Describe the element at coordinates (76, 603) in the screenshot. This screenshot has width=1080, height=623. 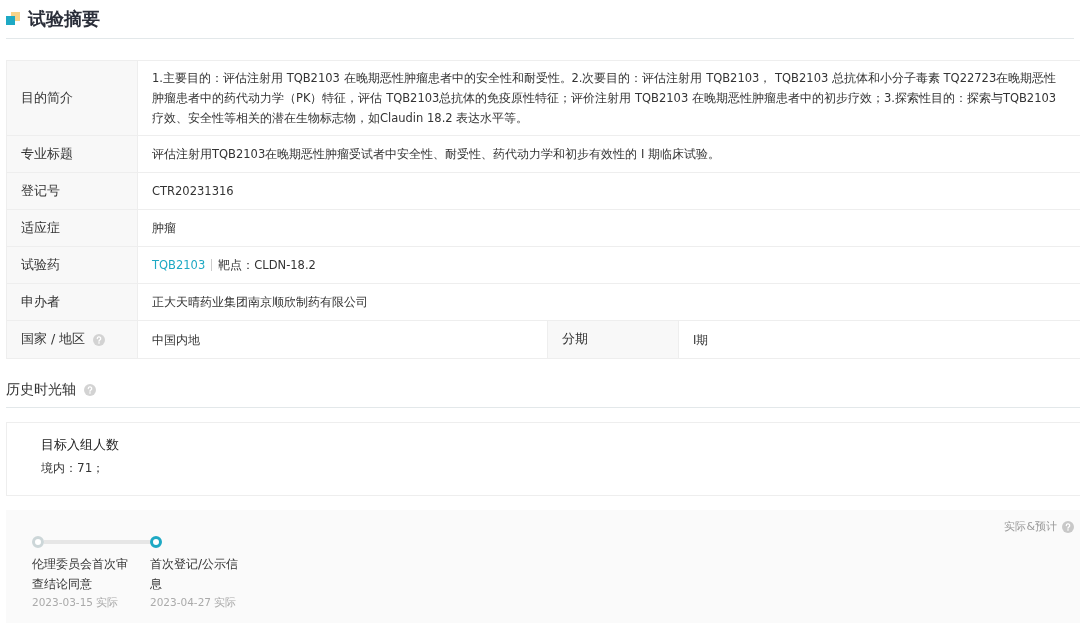
I see `milestone-date: 2023-03-15 实际` at that location.